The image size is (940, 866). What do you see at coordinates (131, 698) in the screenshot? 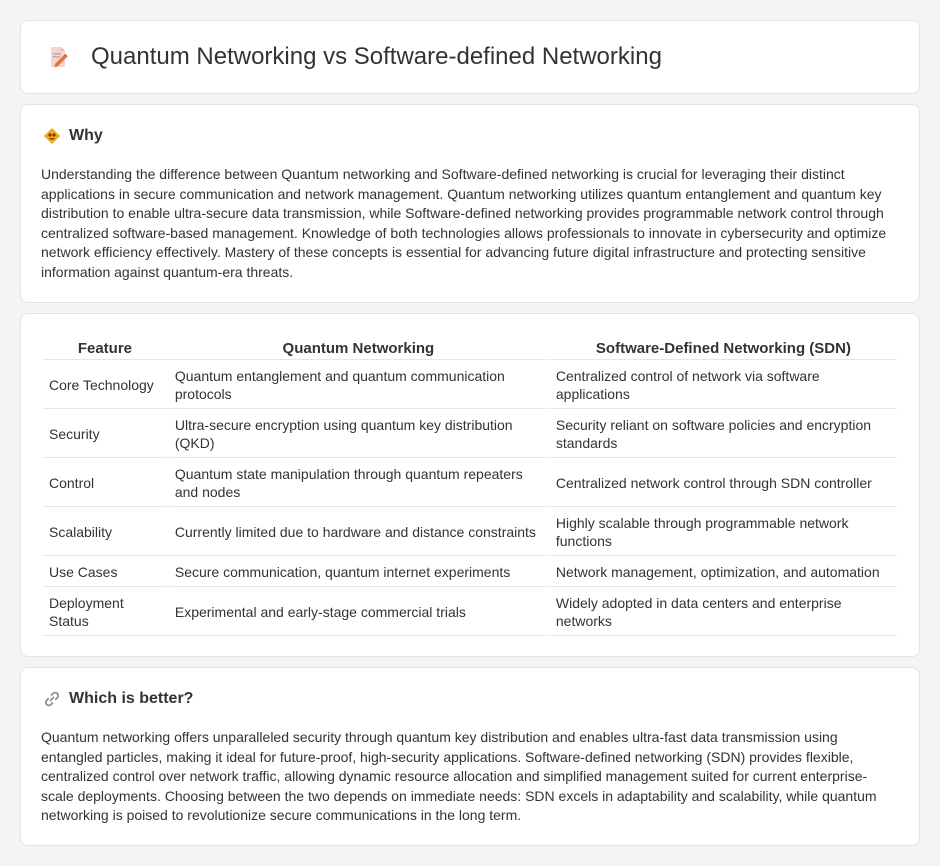
I see `which-is-better-heading: Which is better?` at bounding box center [131, 698].